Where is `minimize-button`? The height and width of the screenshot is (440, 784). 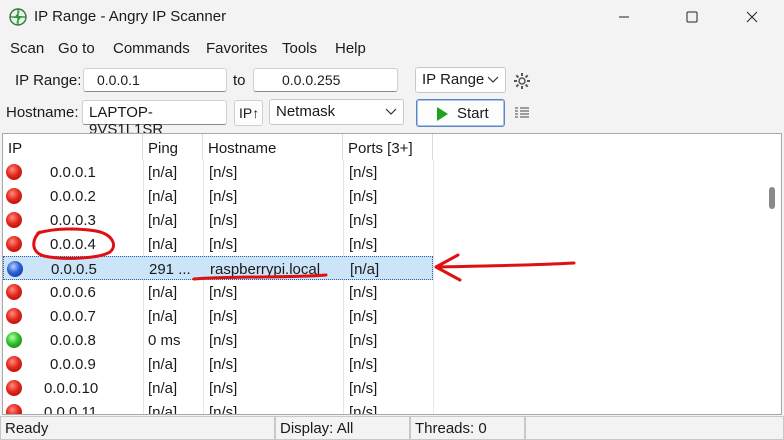
minimize-button is located at coordinates (624, 17).